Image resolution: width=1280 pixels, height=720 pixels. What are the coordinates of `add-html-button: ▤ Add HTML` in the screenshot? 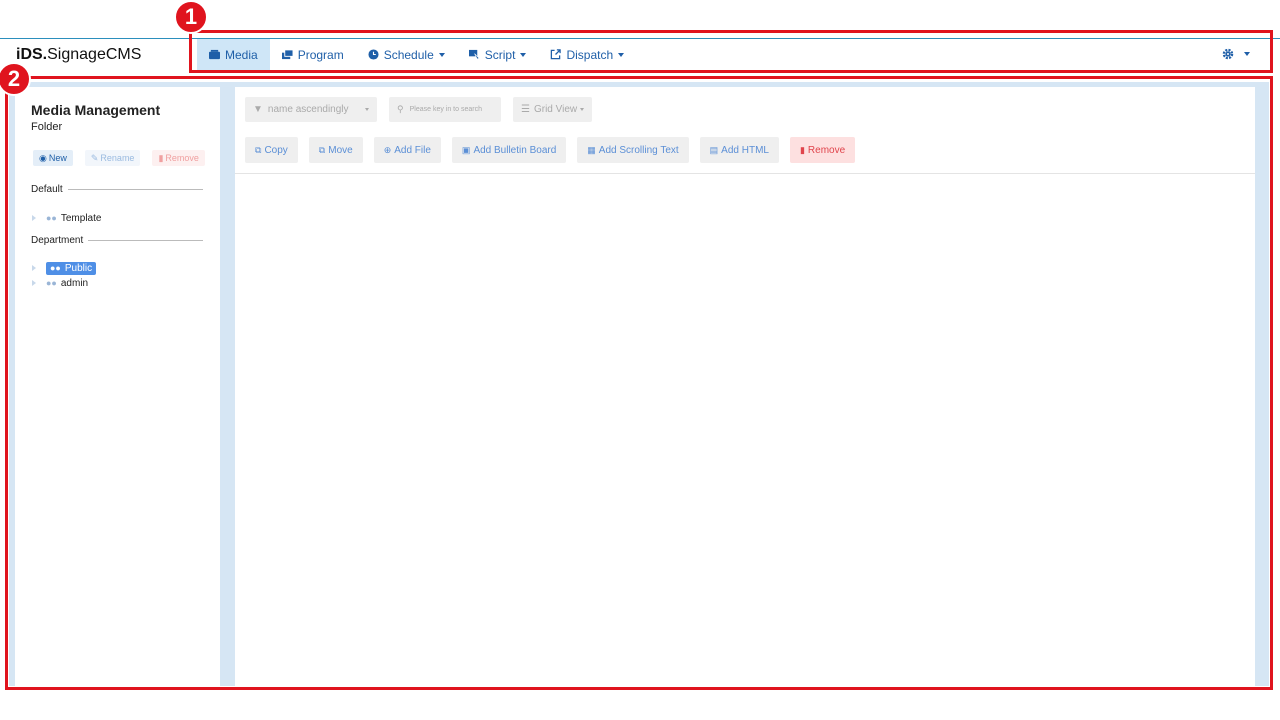 It's located at (739, 150).